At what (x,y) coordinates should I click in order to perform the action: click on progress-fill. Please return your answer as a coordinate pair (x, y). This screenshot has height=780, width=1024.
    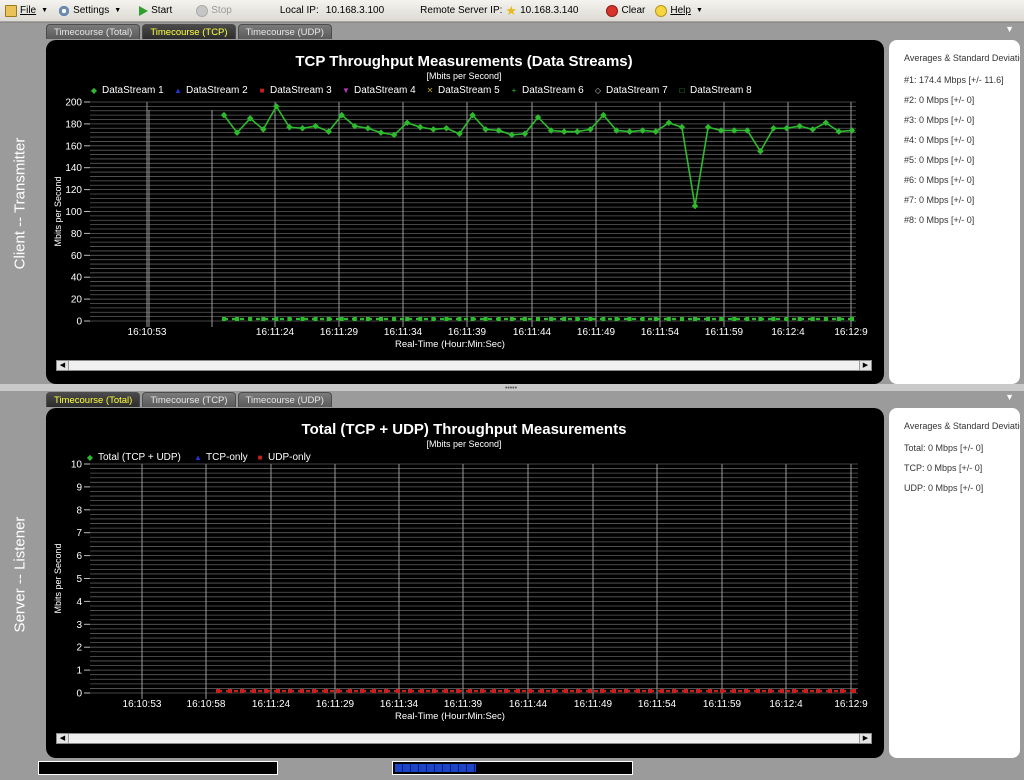
    Looking at the image, I should click on (435, 768).